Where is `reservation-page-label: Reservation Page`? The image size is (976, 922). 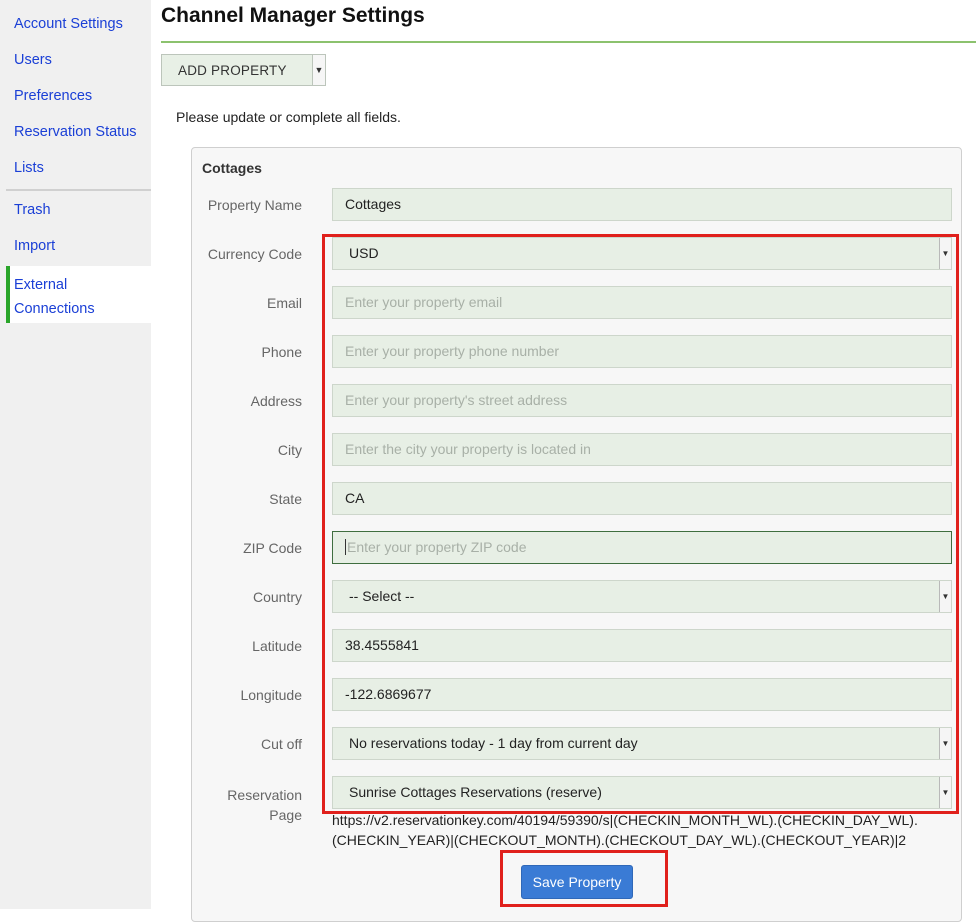 reservation-page-label: Reservation Page is located at coordinates (264, 805).